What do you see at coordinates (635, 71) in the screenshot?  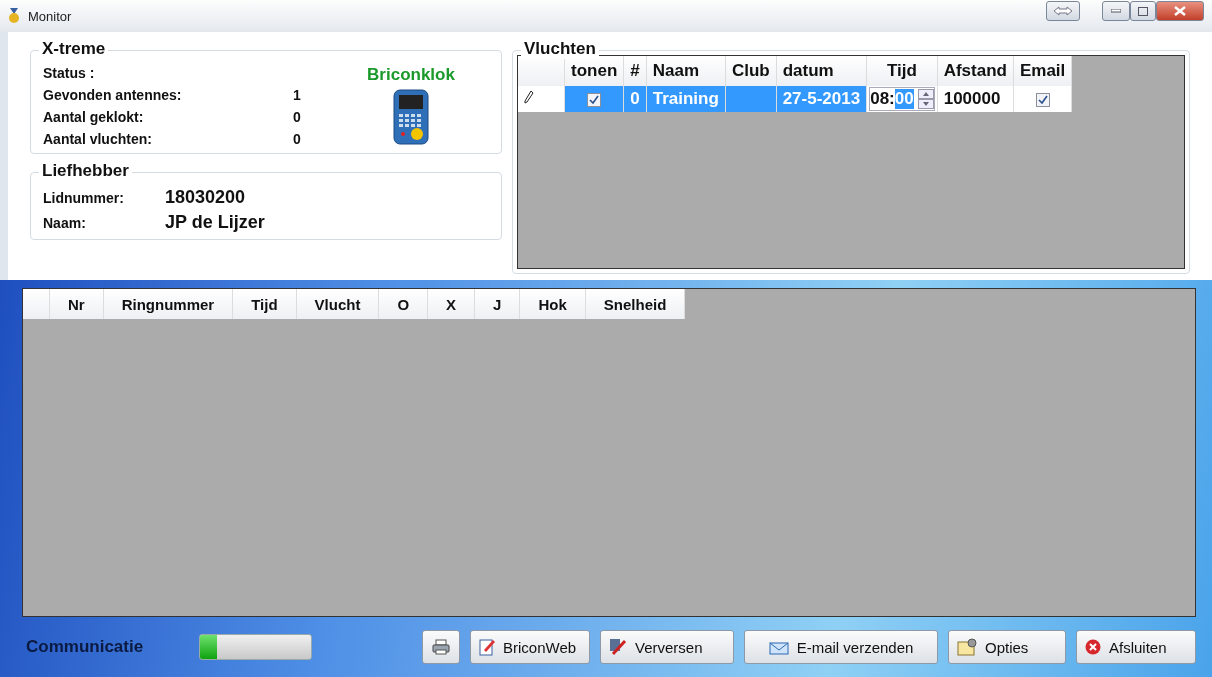 I see `column-header: #` at bounding box center [635, 71].